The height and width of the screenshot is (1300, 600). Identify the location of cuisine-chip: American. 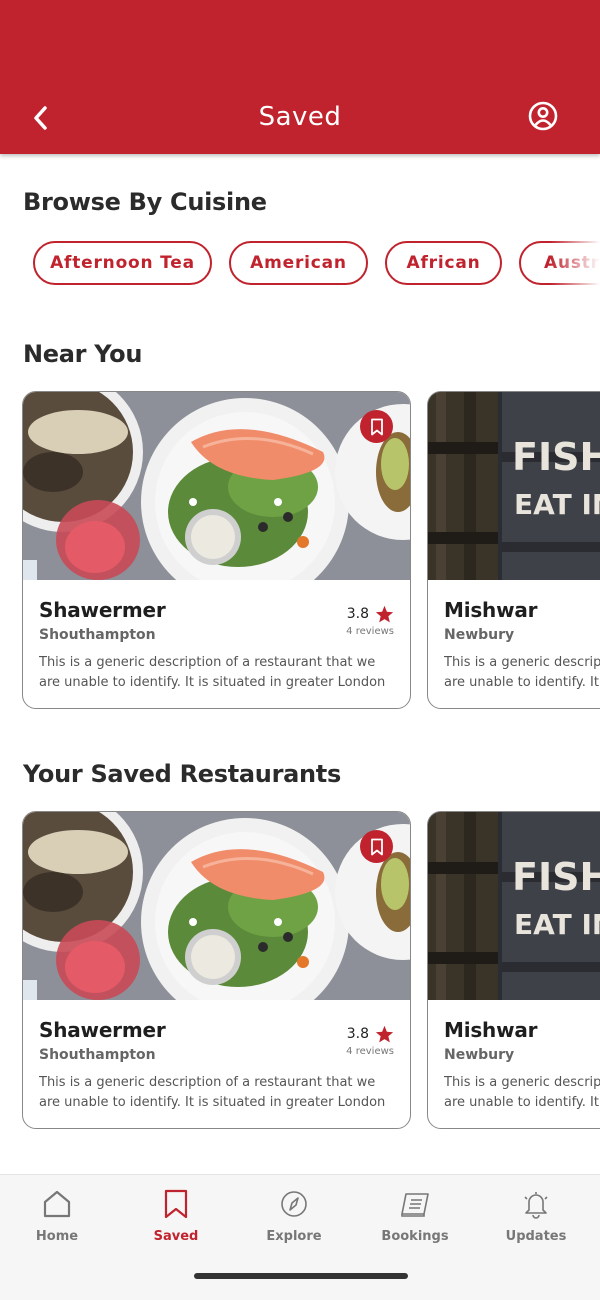
(298, 263).